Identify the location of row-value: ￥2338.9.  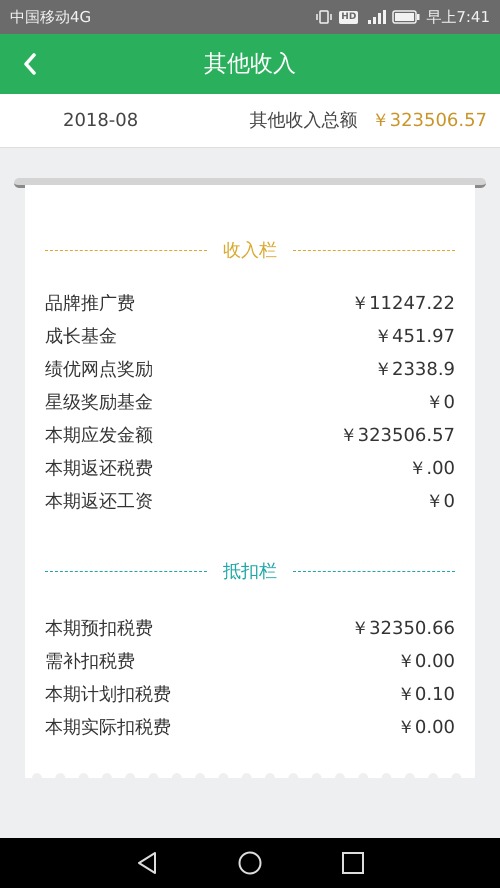
(414, 370).